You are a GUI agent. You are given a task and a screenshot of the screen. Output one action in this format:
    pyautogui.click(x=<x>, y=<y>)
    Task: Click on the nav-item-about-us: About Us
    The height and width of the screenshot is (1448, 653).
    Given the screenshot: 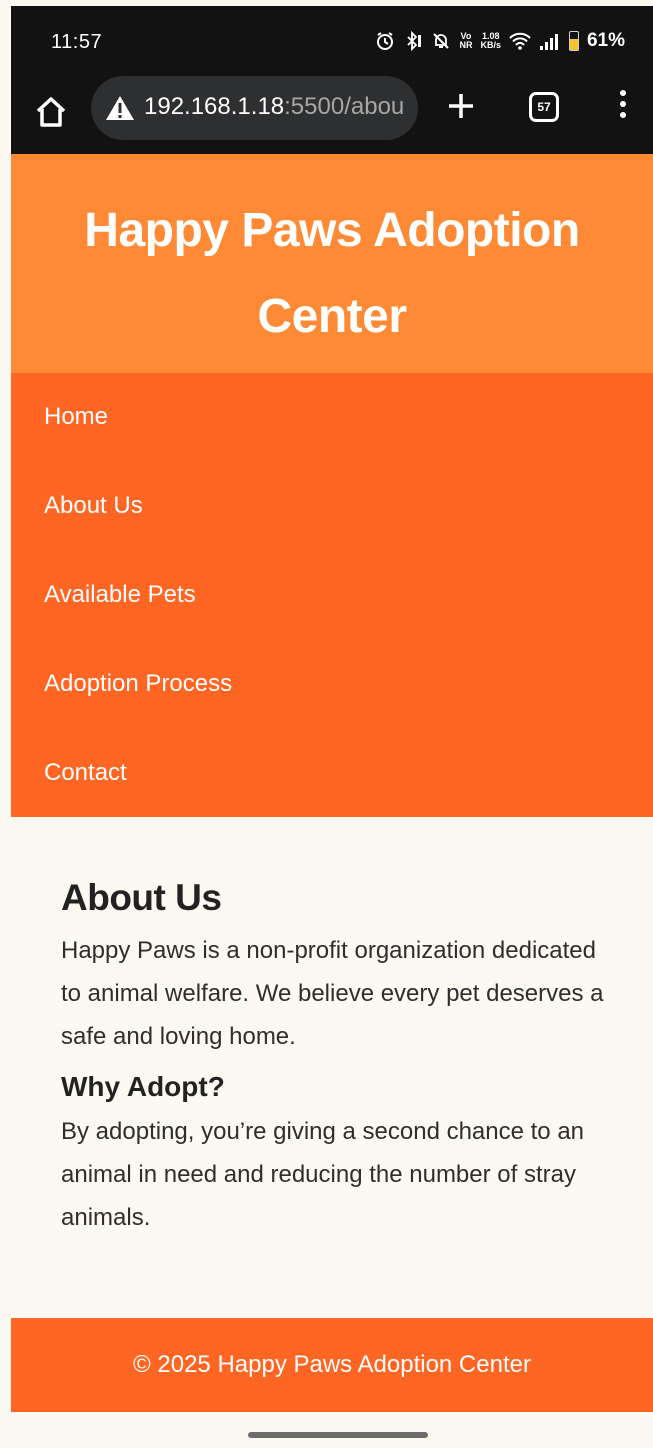 What is the action you would take?
    pyautogui.click(x=93, y=506)
    